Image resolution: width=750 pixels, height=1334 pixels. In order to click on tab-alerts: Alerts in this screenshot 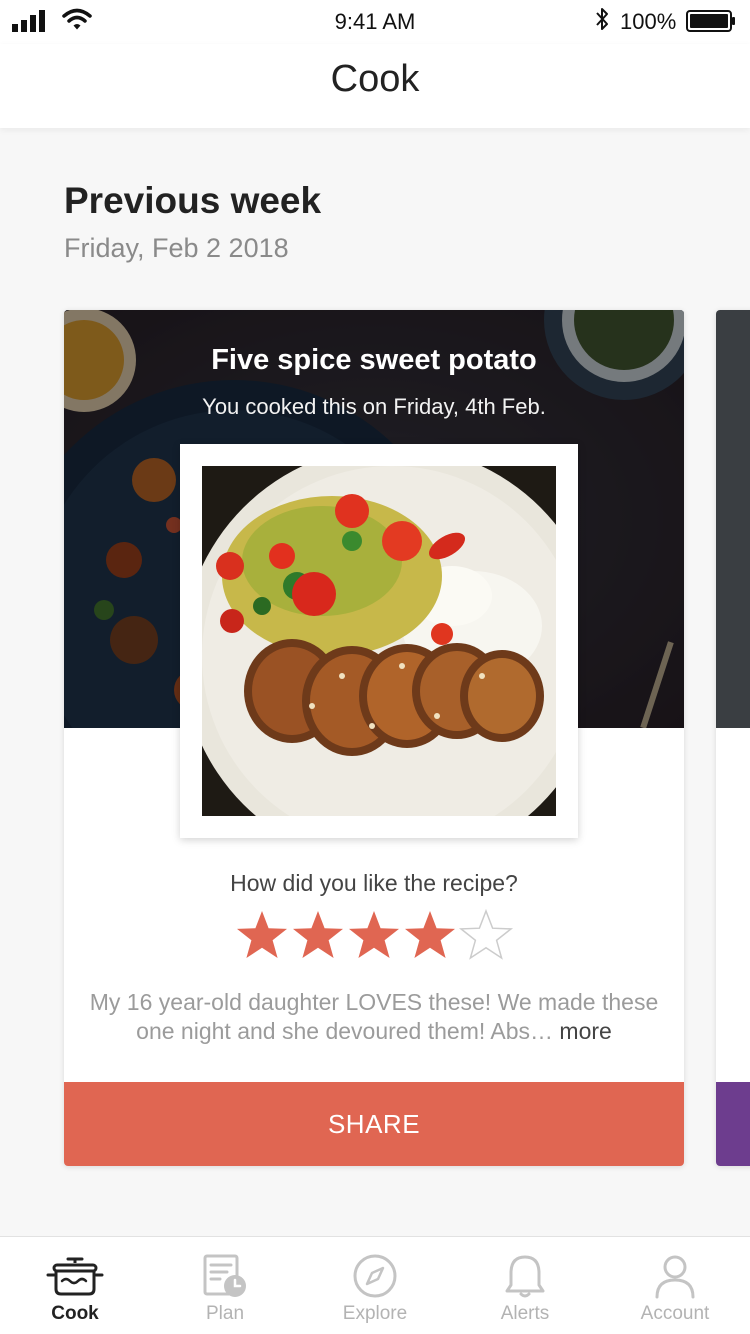, I will do `click(525, 1285)`.